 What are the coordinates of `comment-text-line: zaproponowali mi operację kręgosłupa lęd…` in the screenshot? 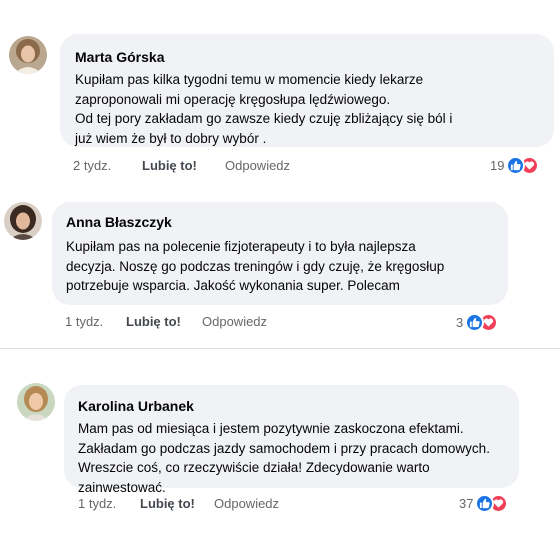 It's located at (233, 99).